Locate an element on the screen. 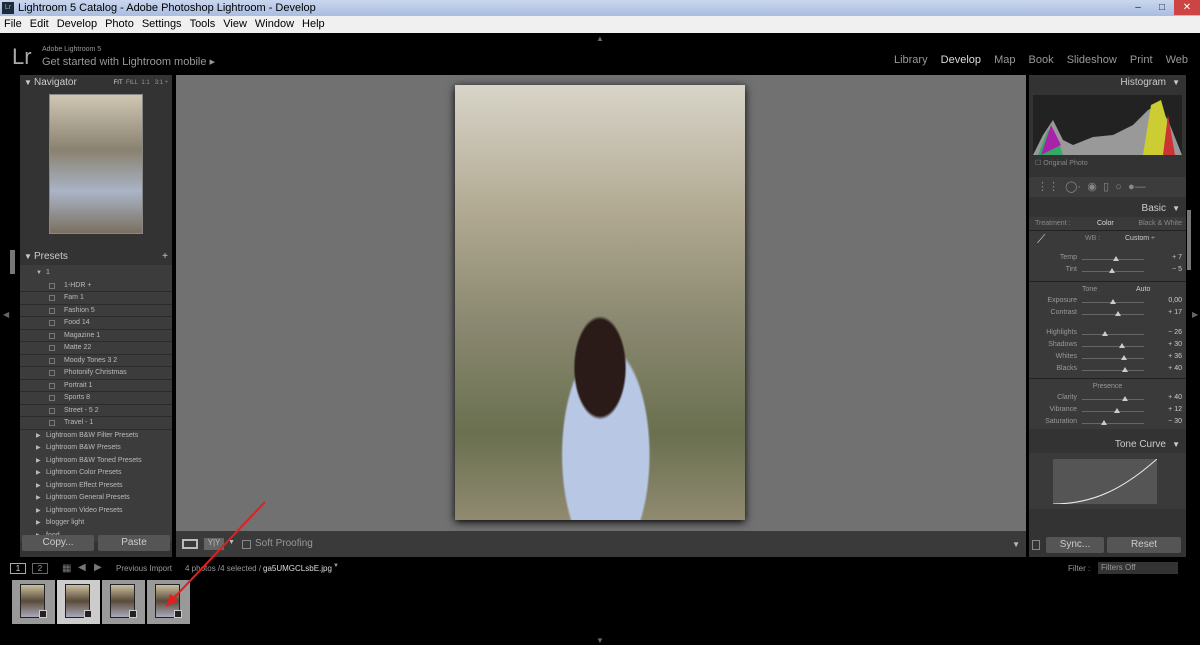 The image size is (1200, 645). preset-folder: ▶ Lightroom Color Presets is located at coordinates (96, 473).